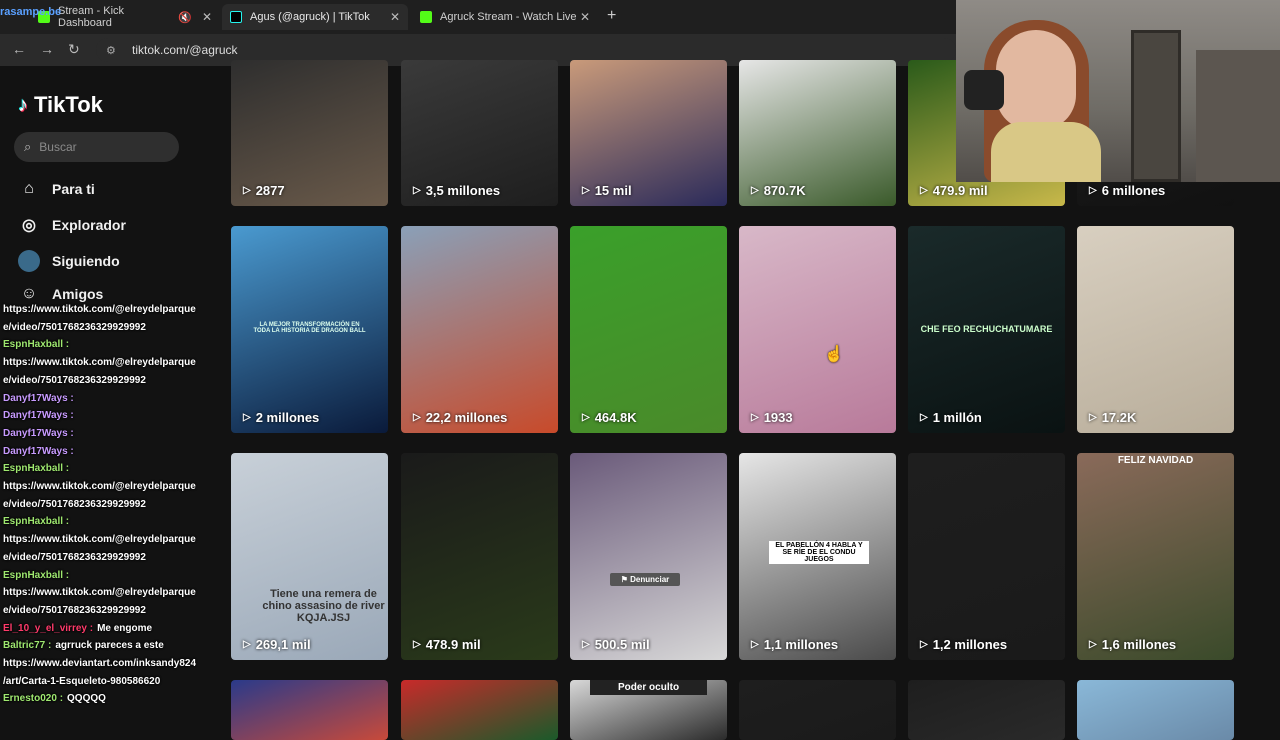  What do you see at coordinates (611, 16) in the screenshot?
I see `new-tab-button: +` at bounding box center [611, 16].